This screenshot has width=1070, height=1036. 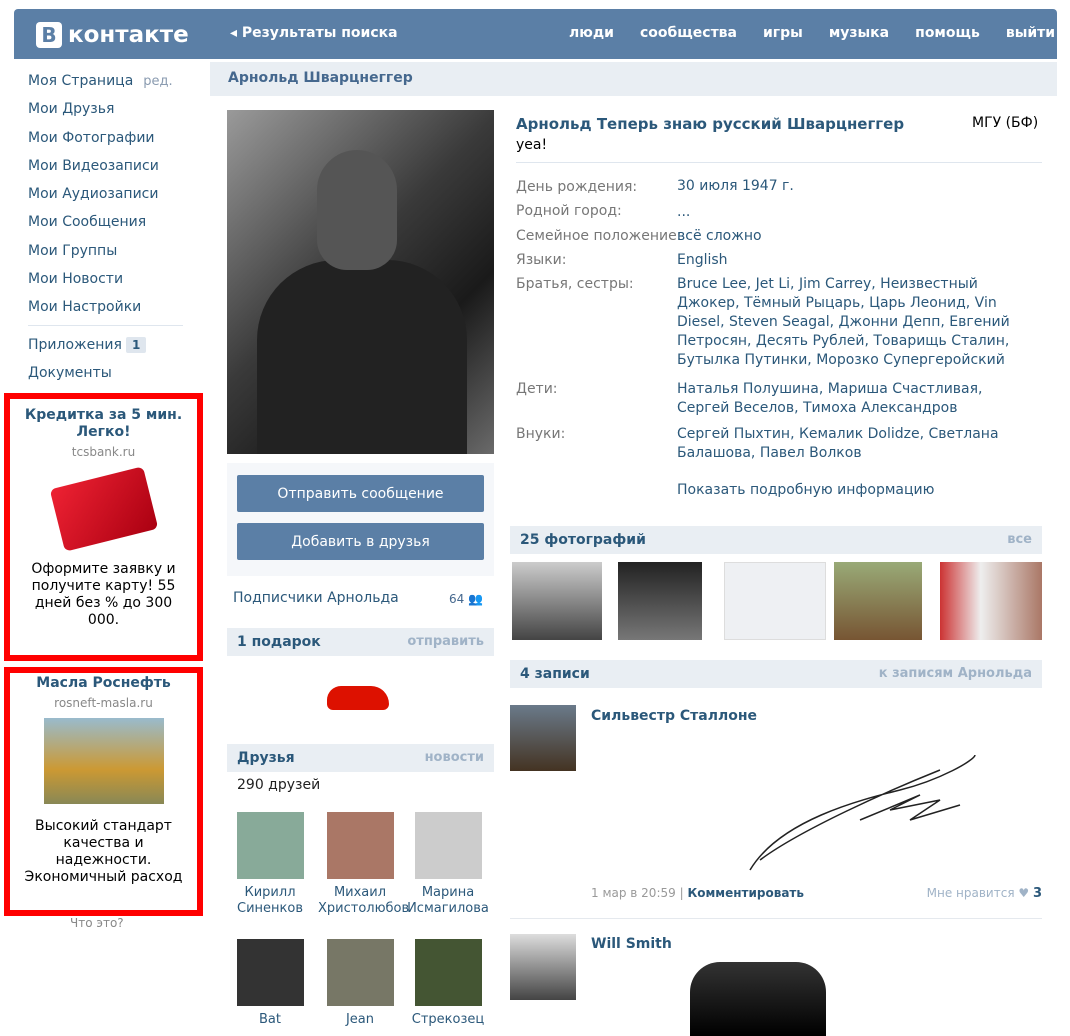 What do you see at coordinates (97, 923) in the screenshot?
I see `ads-what-link: Что это?` at bounding box center [97, 923].